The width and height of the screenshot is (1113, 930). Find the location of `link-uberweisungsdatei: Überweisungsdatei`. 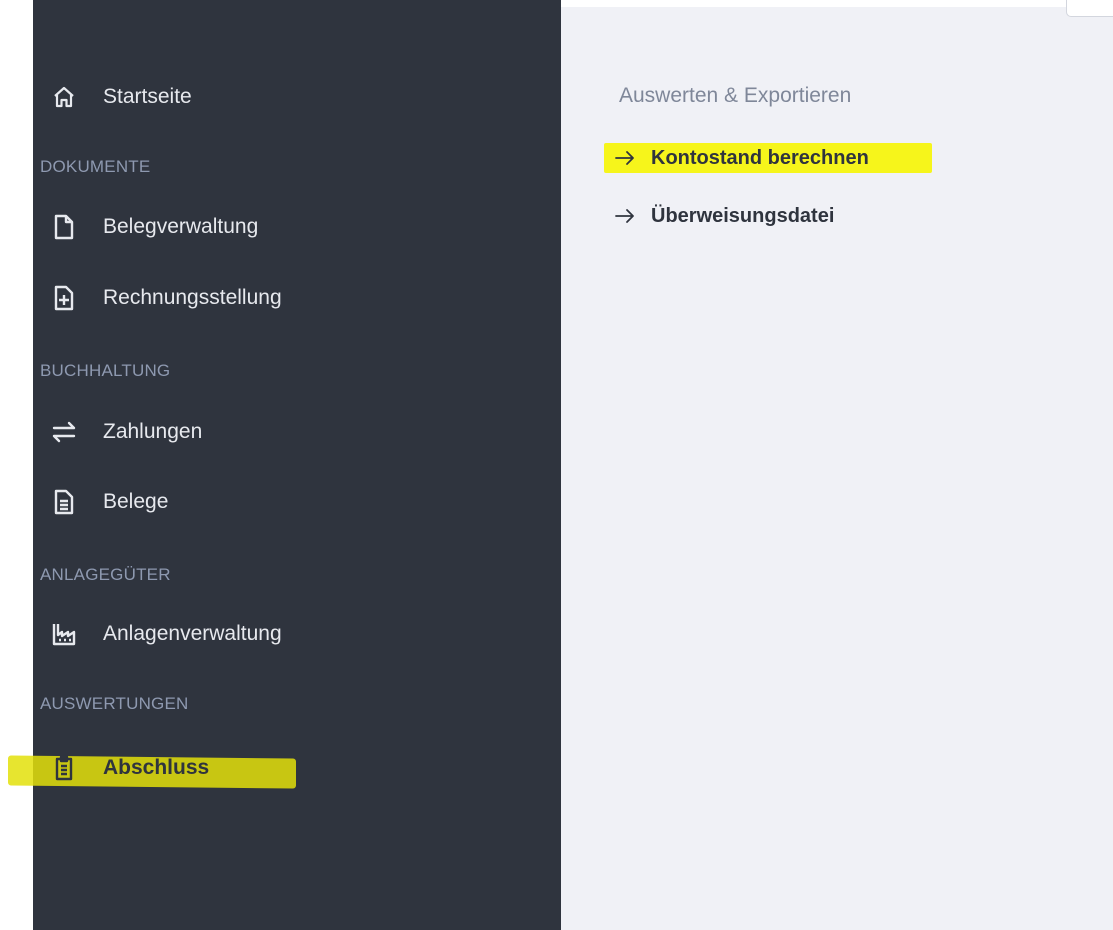

link-uberweisungsdatei: Überweisungsdatei is located at coordinates (723, 216).